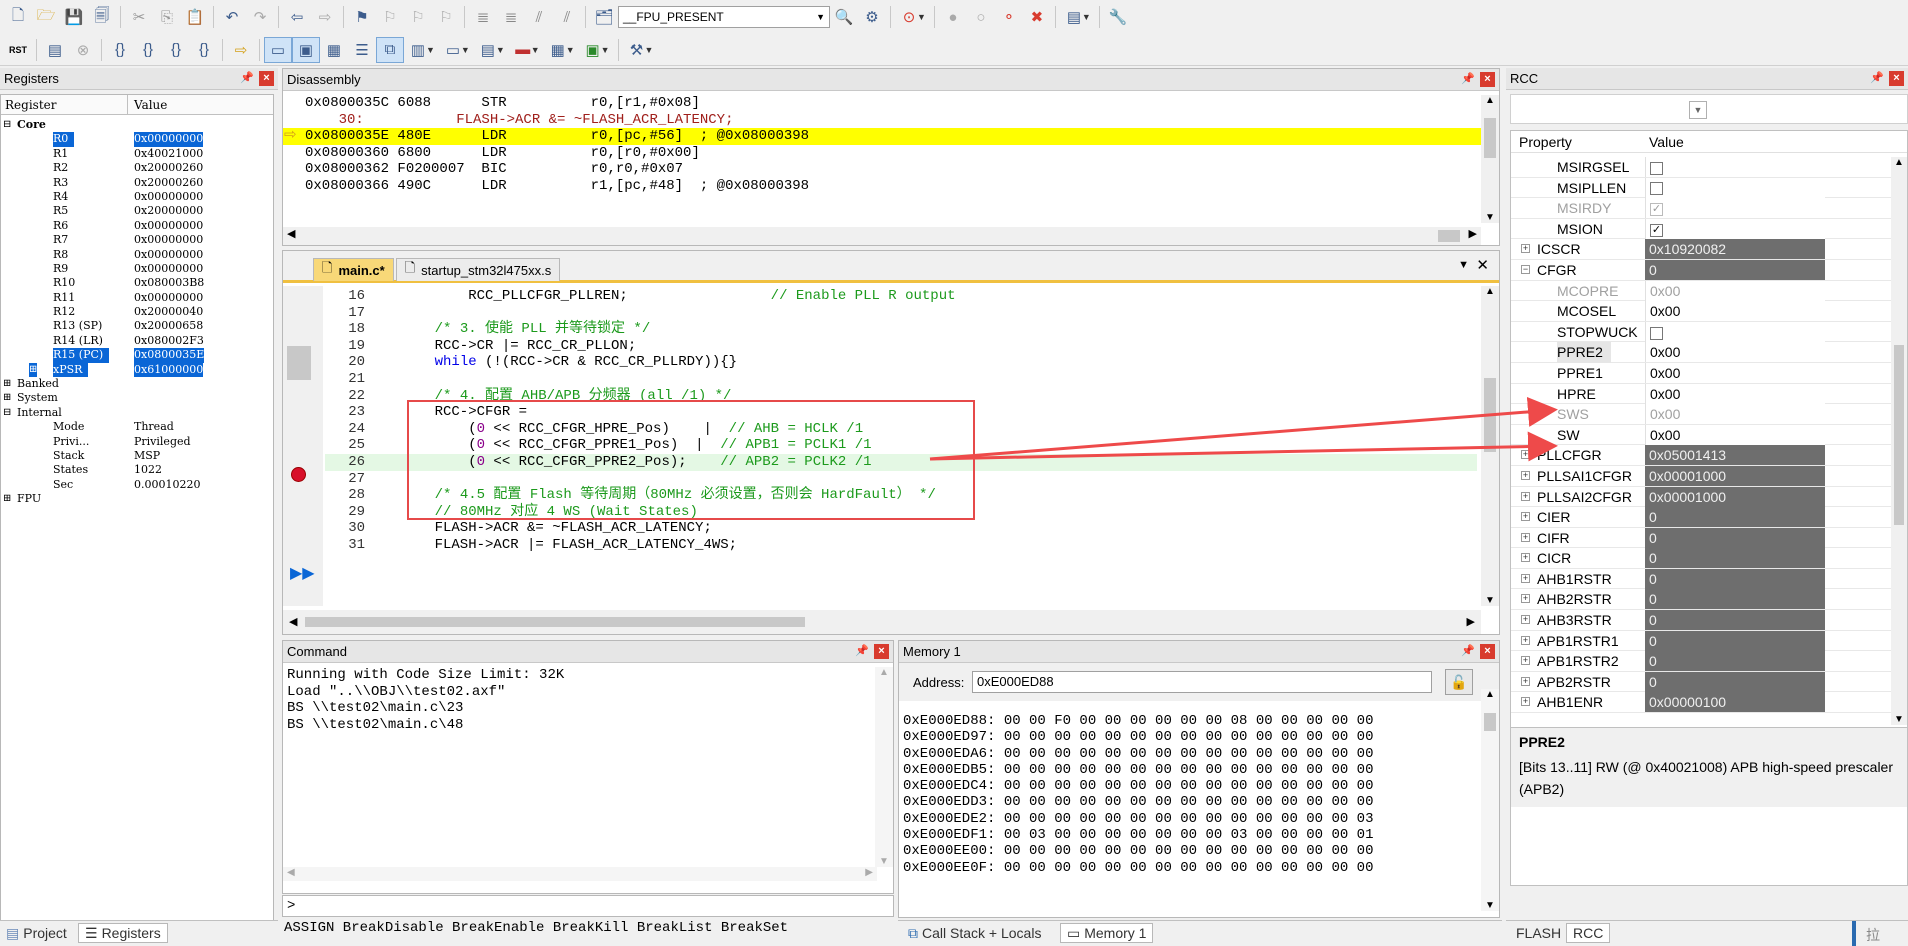 This screenshot has width=1908, height=946. I want to click on new-file-icon: 🗋, so click(18, 17).